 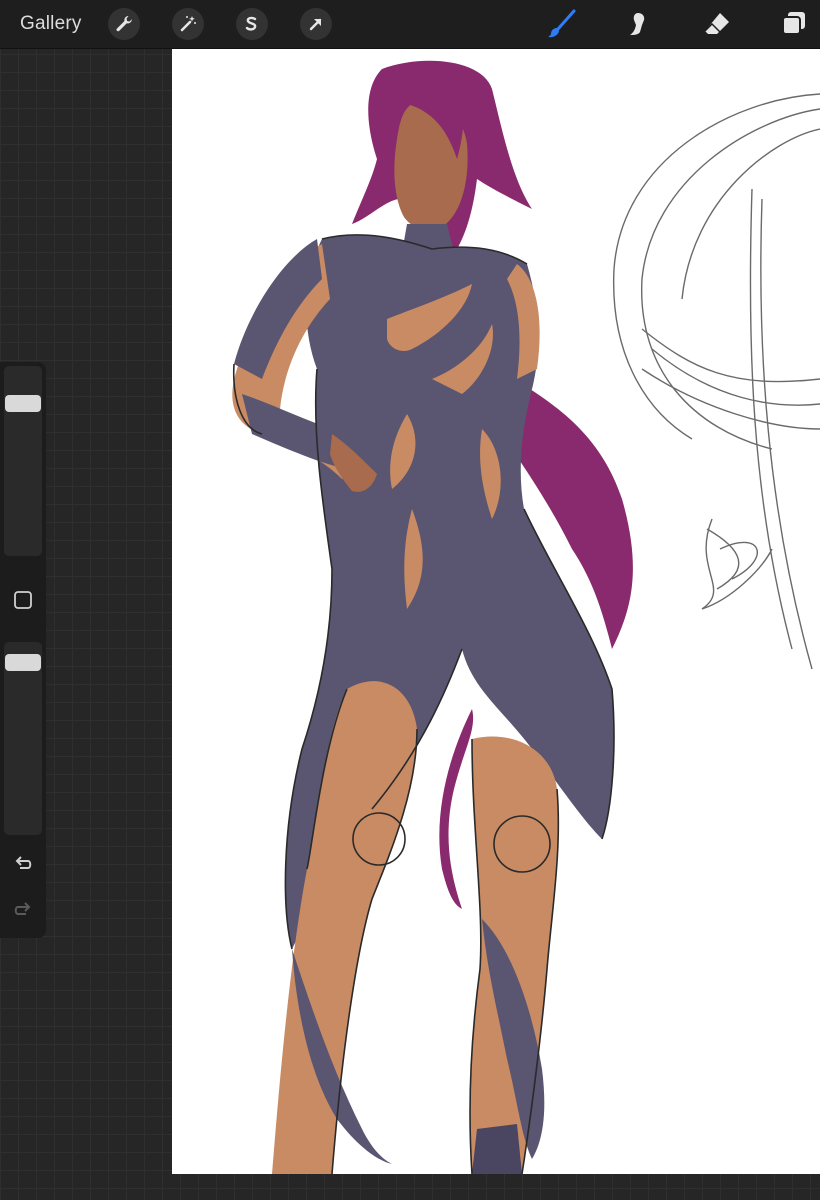 I want to click on layers-icon, so click(x=793, y=23).